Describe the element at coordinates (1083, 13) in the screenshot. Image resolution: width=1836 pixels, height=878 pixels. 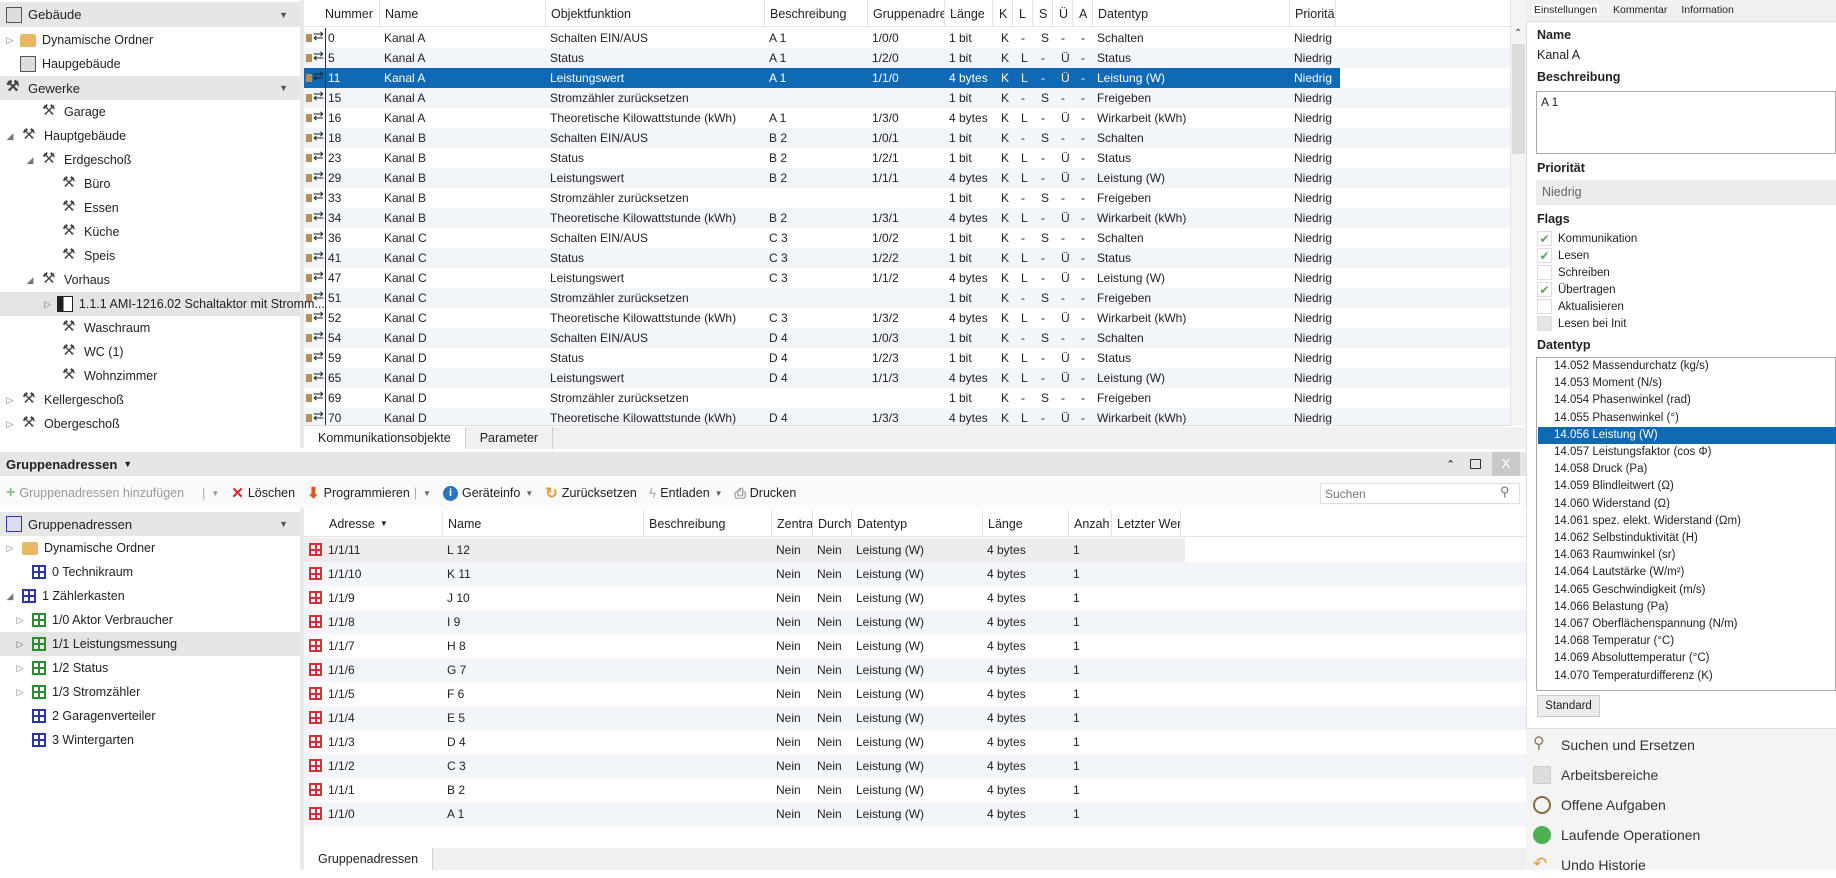
I see `column-header: A` at that location.